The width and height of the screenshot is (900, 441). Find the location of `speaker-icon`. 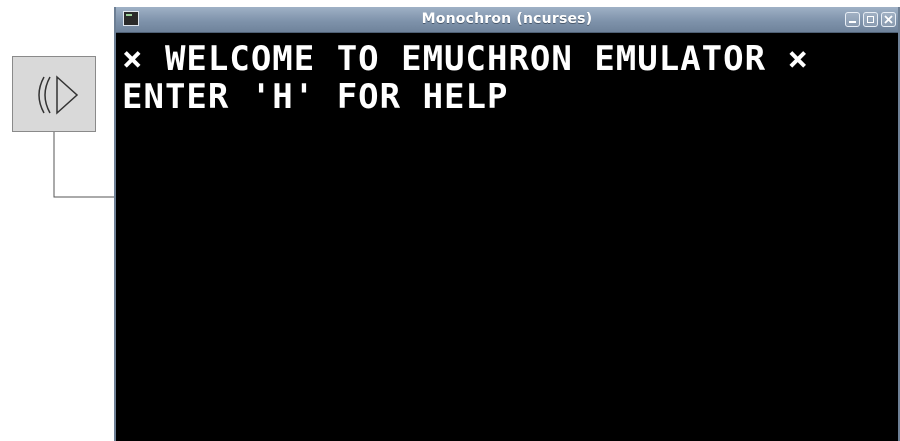

speaker-icon is located at coordinates (58, 95).